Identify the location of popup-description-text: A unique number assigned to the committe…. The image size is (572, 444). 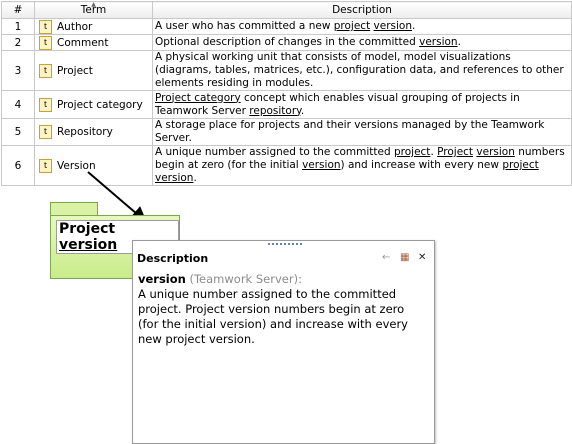
(273, 316).